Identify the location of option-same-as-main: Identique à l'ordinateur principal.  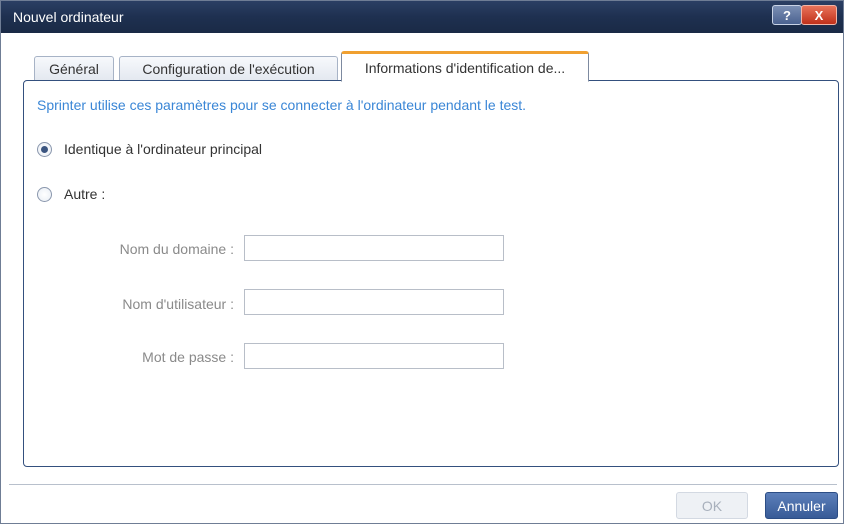
(149, 149).